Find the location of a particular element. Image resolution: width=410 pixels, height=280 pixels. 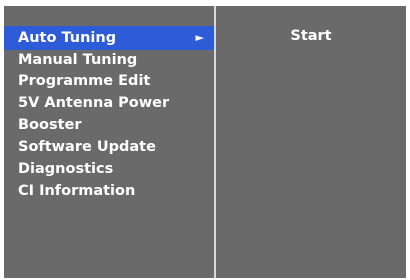

menu-item-label: Booster is located at coordinates (50, 125).